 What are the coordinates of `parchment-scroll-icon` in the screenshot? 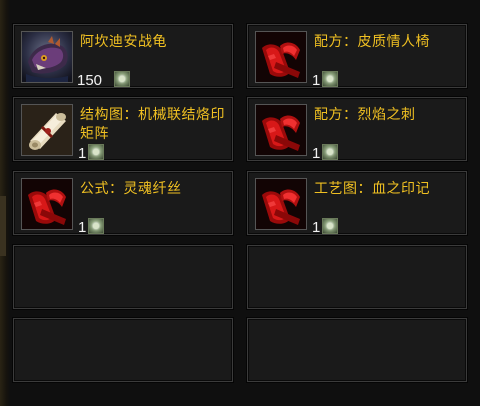 It's located at (47, 130).